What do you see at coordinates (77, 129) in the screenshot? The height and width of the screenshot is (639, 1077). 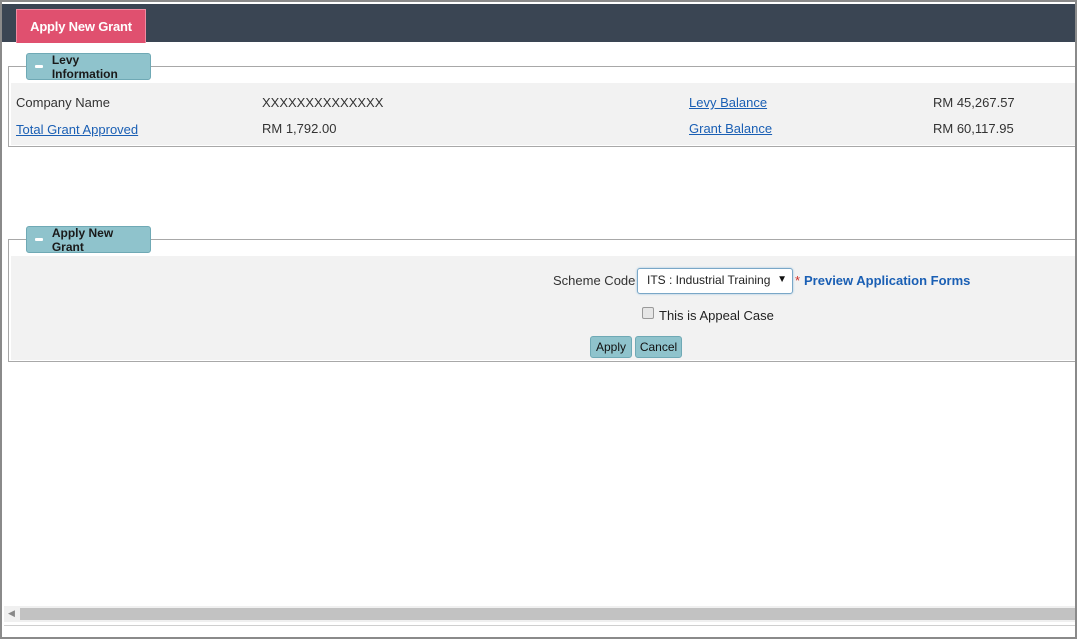 I see `total-grant-approved-link: Total Grant Approved` at bounding box center [77, 129].